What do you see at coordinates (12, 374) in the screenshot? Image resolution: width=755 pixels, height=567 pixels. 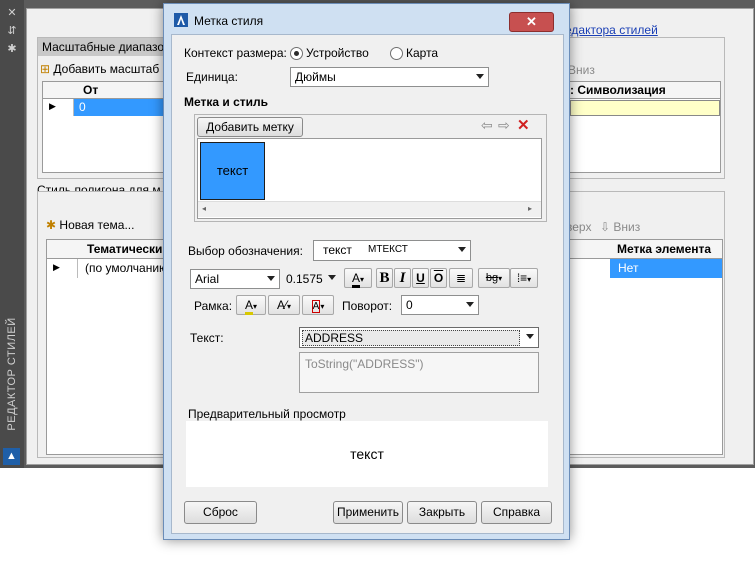 I see `side-title: РЕДАКТОР СТИЛЕЙ` at bounding box center [12, 374].